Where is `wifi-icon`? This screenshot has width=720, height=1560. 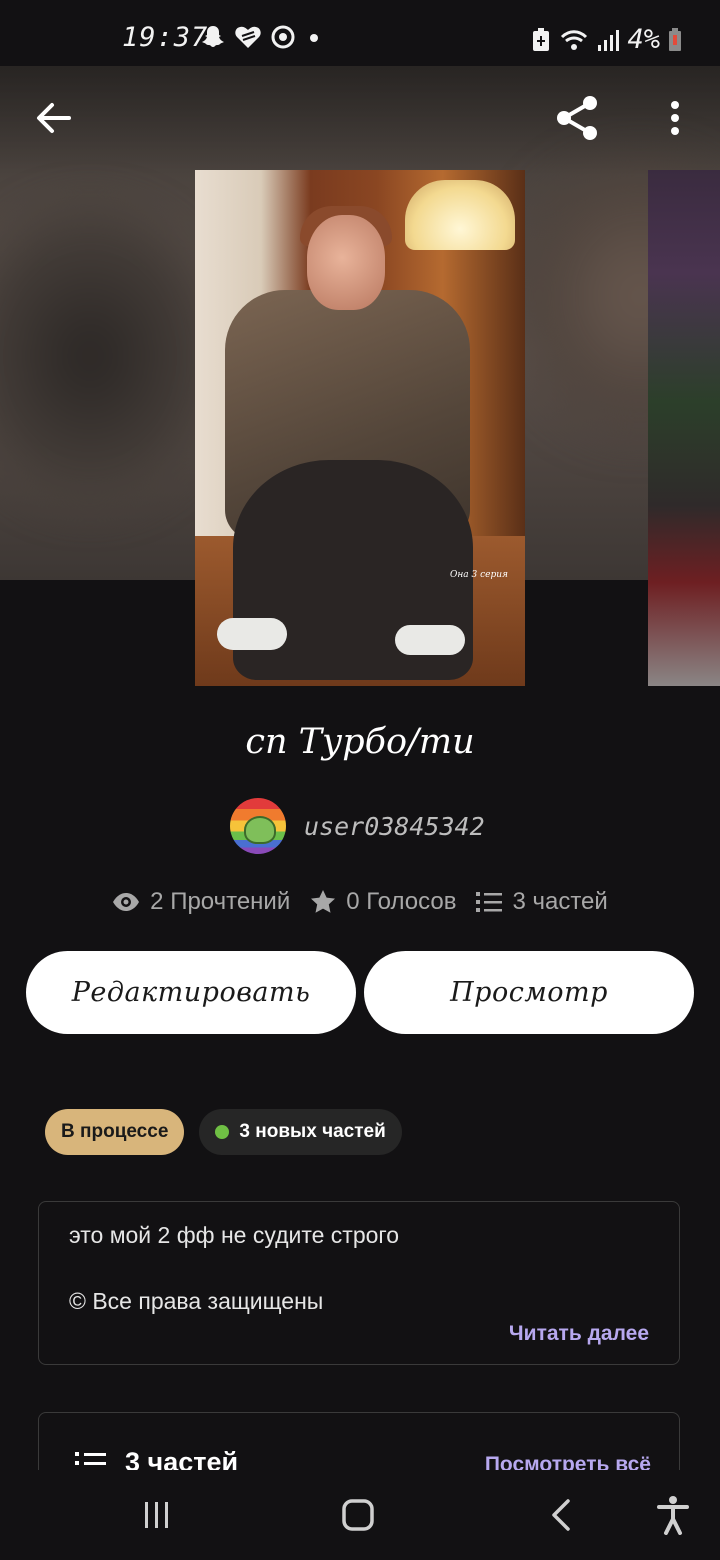 wifi-icon is located at coordinates (574, 39).